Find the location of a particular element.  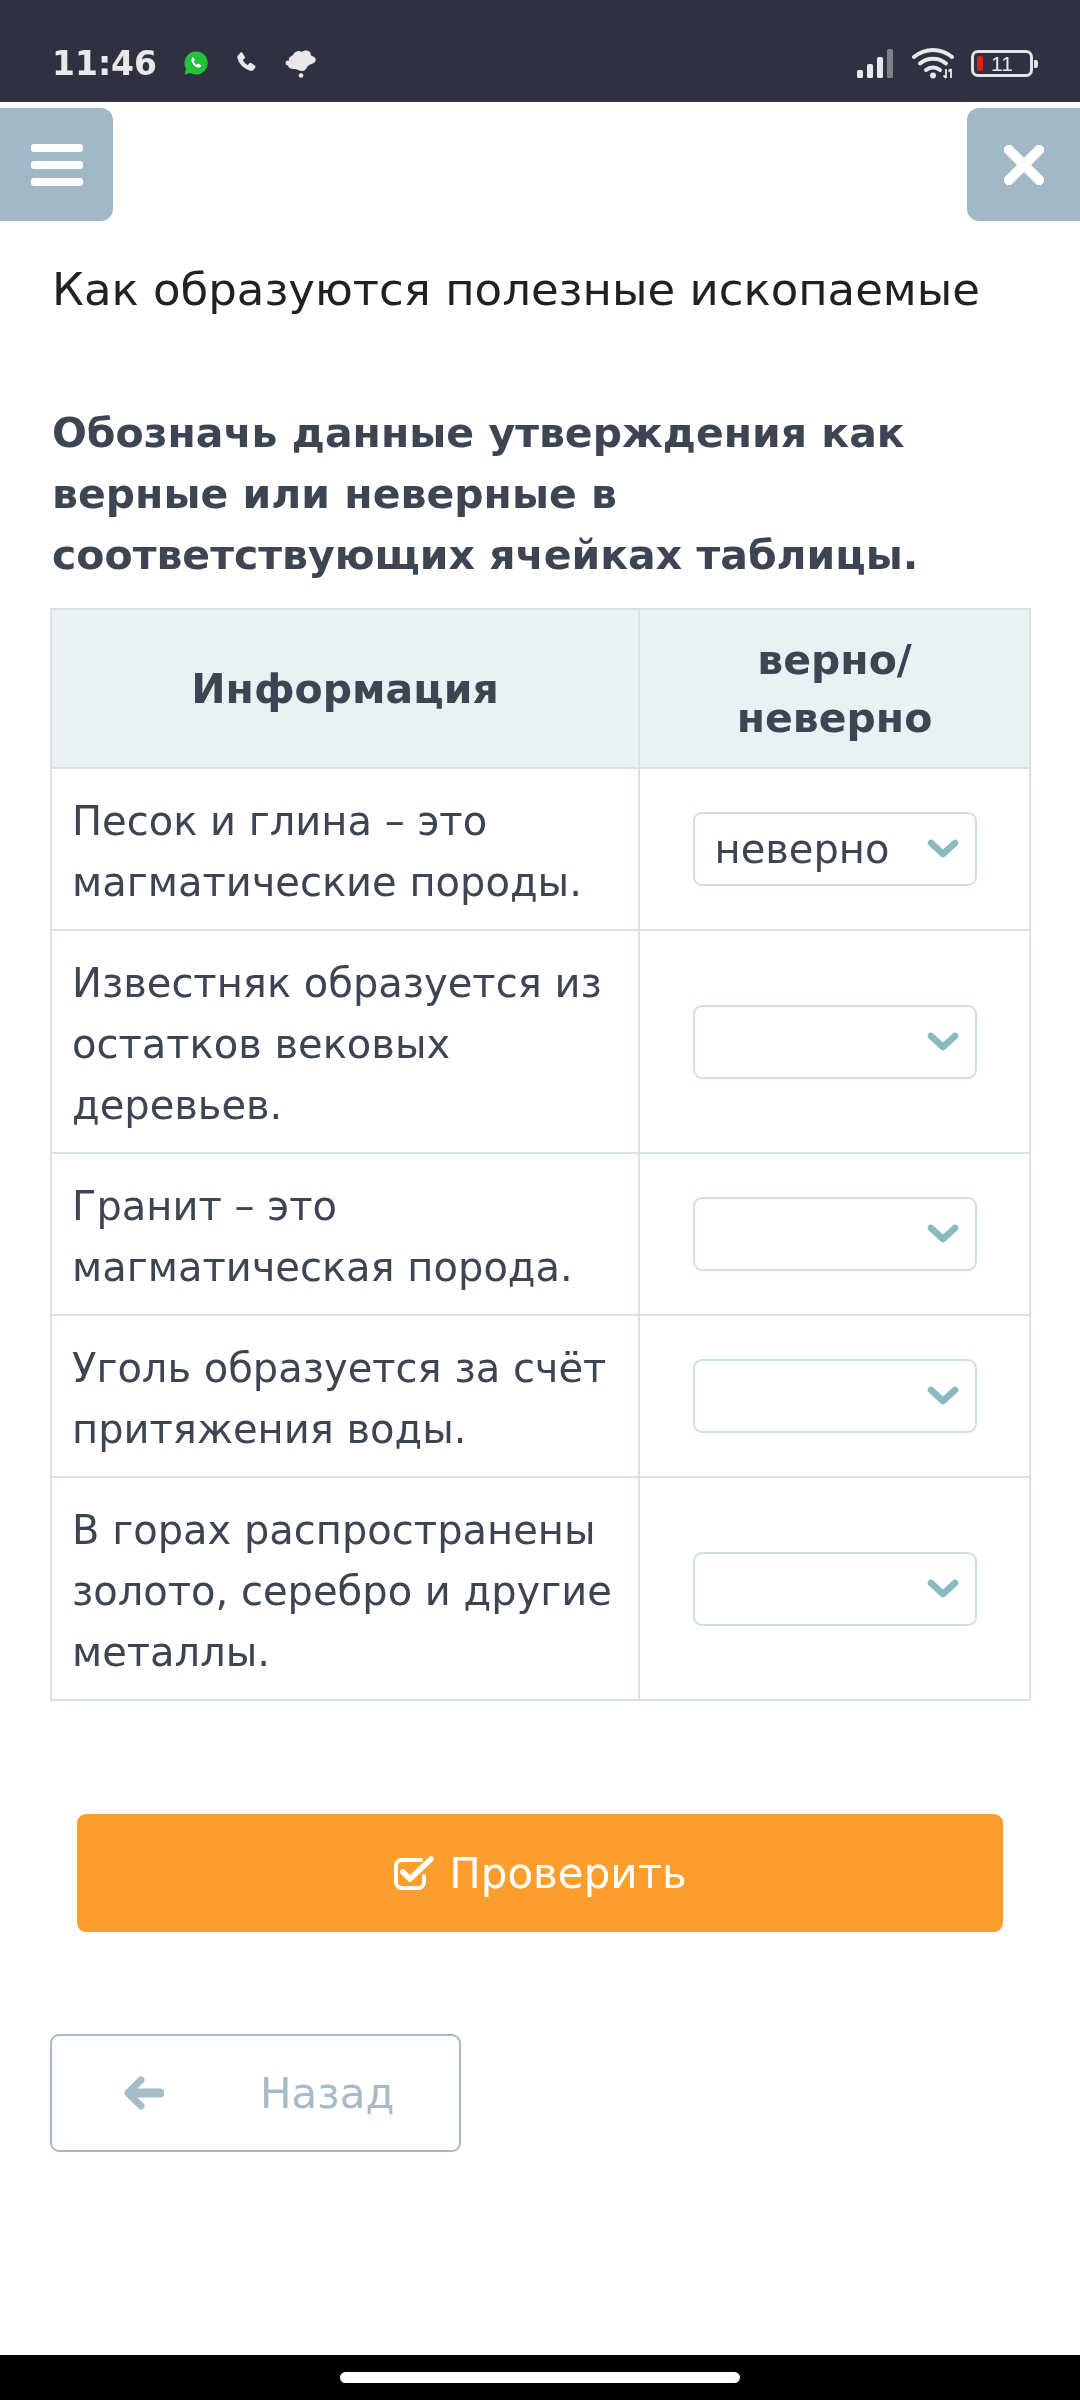

statement-cell: В горах распространены золото, серебро и другие металлы. is located at coordinates (345, 1588).